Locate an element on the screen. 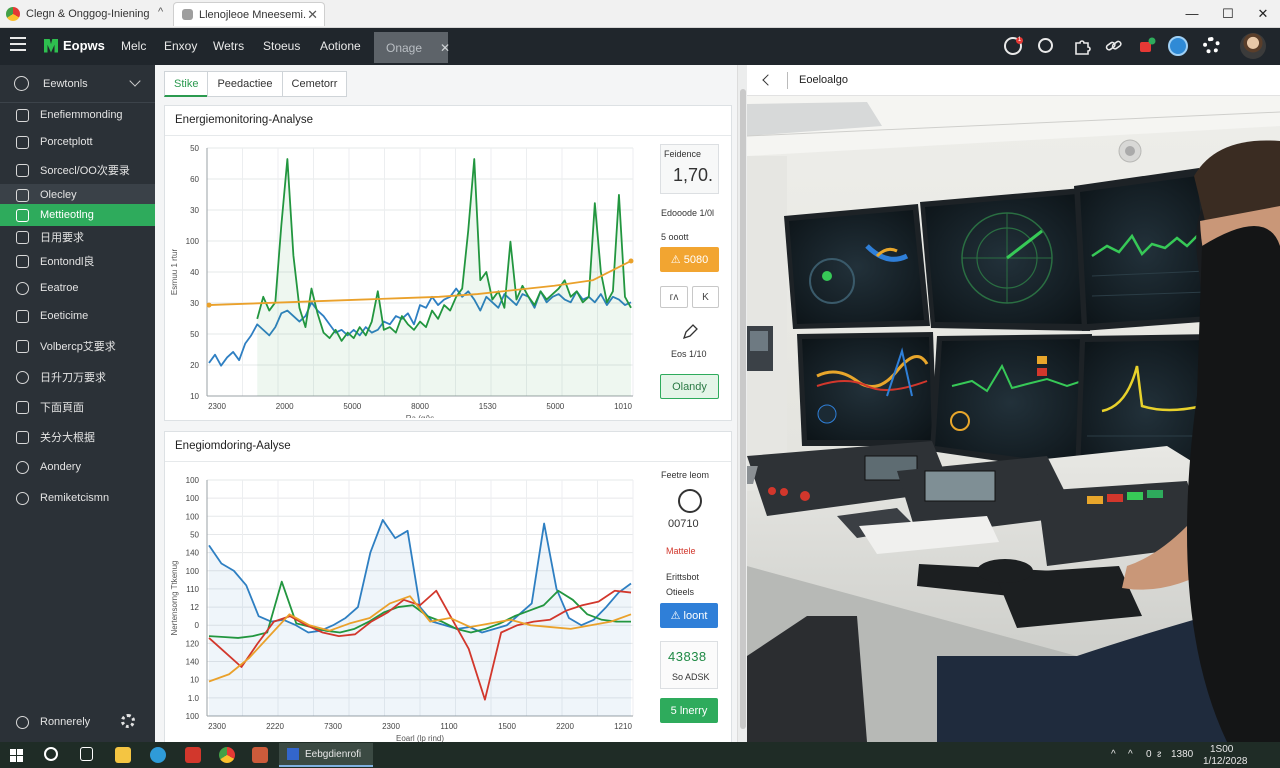  y-tick-label: 140 is located at coordinates (193, 553).